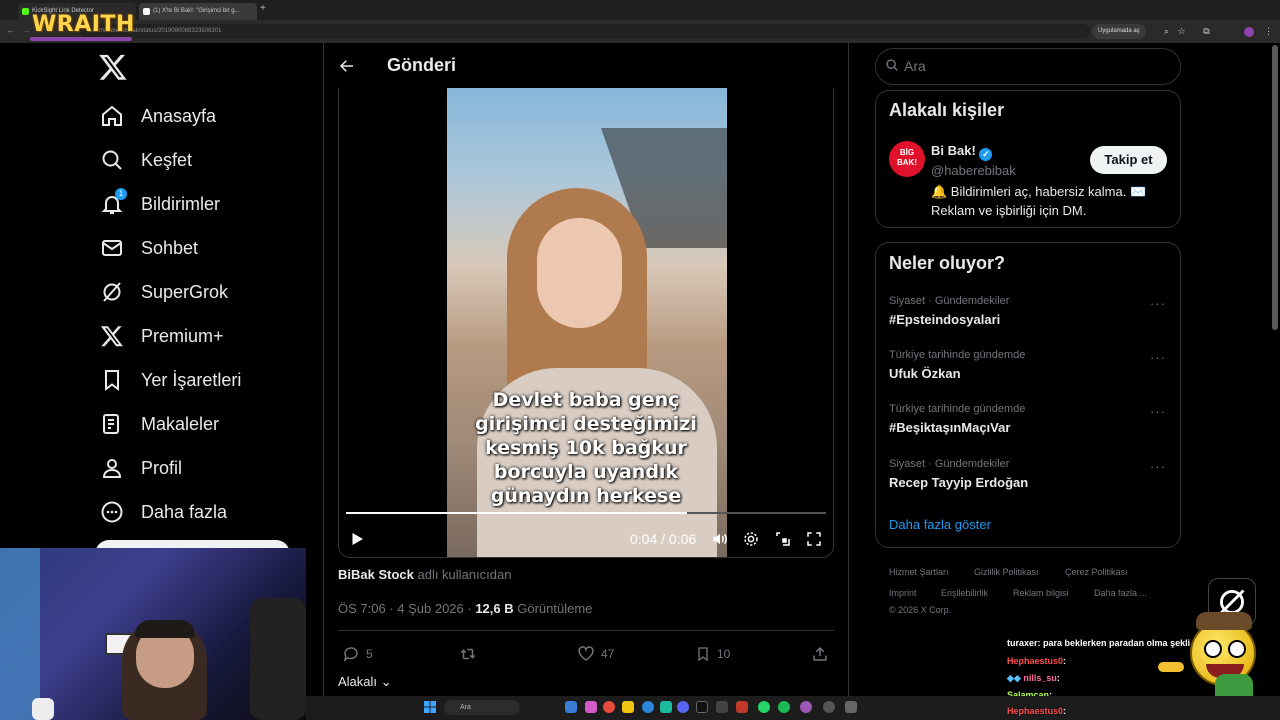  Describe the element at coordinates (162, 336) in the screenshot. I see `sidebar-item-premium: Premium+` at that location.